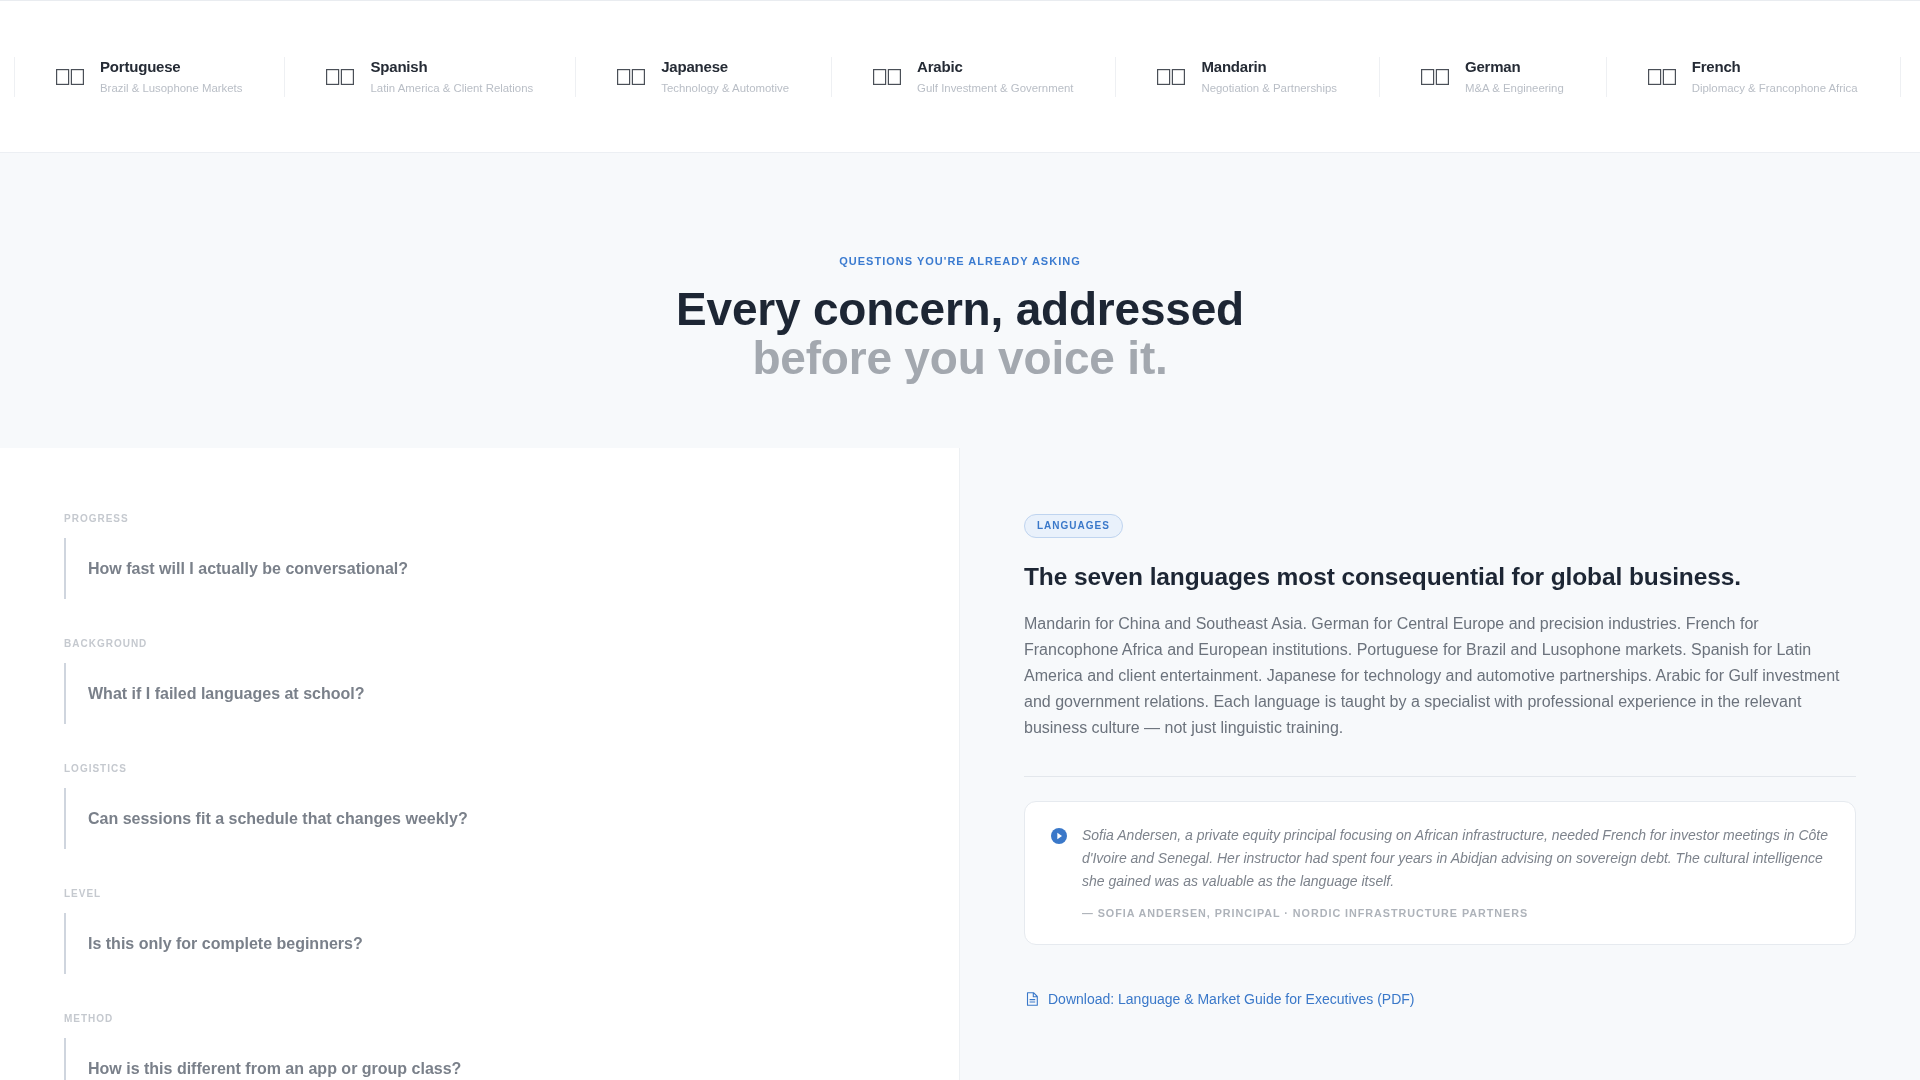 The width and height of the screenshot is (1920, 1080). Describe the element at coordinates (217, 943) in the screenshot. I see `faq-question: Is this only for complete beginners?` at that location.